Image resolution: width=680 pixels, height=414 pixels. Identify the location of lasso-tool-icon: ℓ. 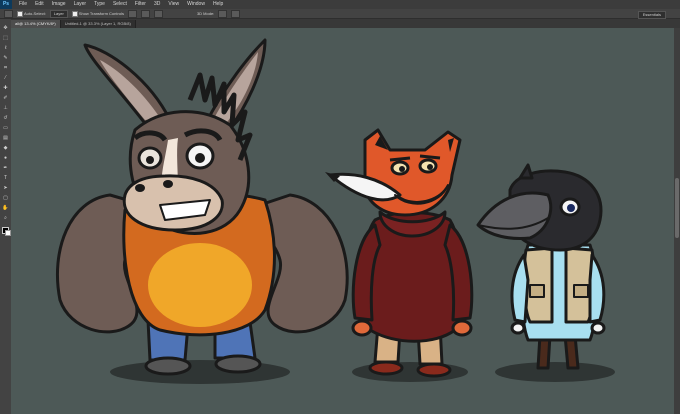
(5, 48).